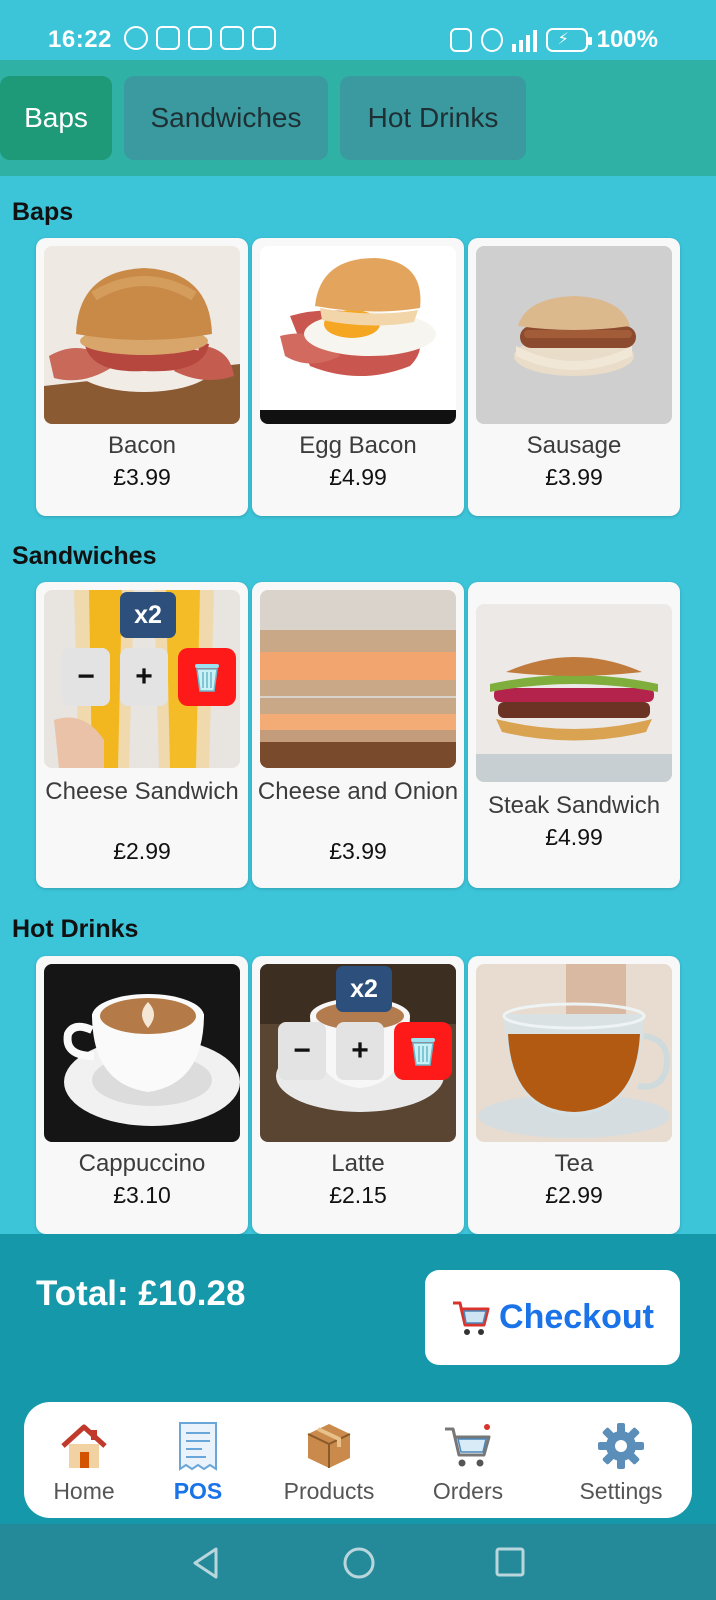  I want to click on product-price: £3.10, so click(142, 1195).